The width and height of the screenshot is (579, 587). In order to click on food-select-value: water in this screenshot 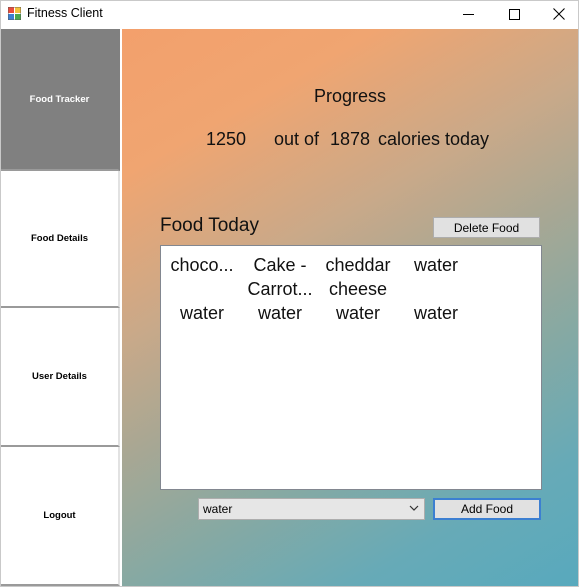, I will do `click(218, 509)`.